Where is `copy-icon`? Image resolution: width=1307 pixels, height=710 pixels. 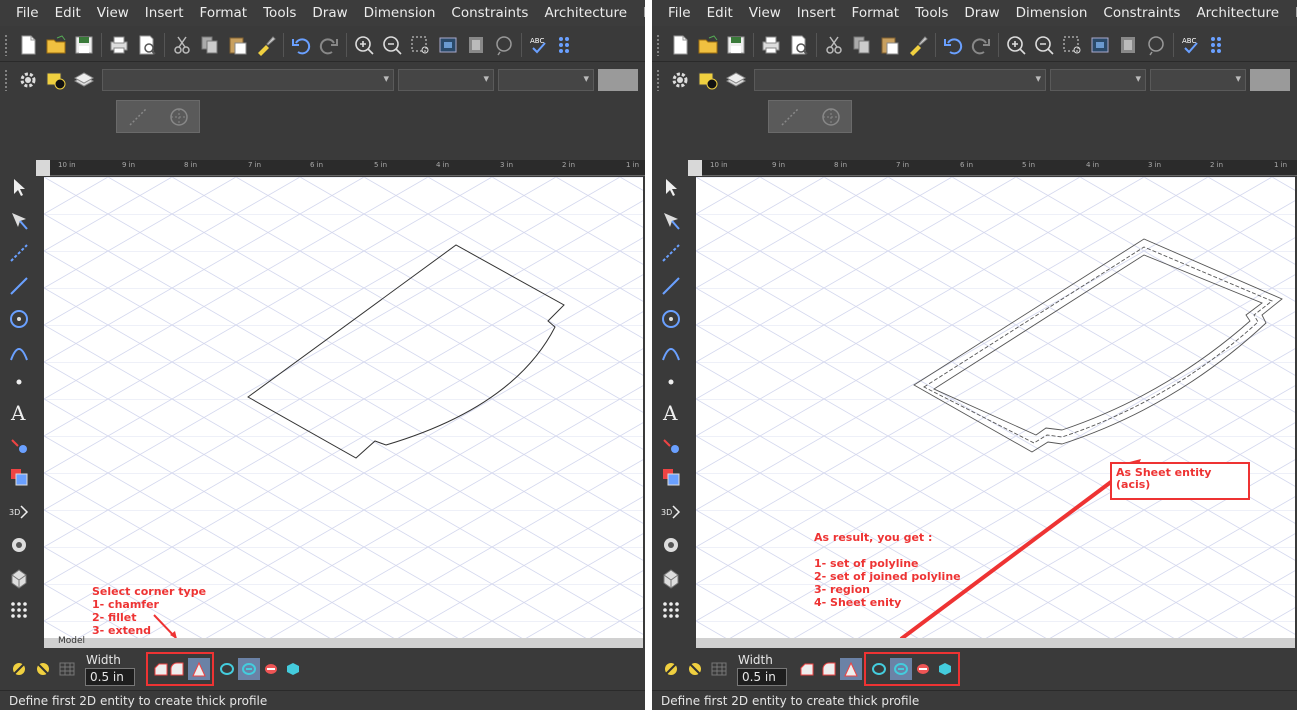
copy-icon is located at coordinates (862, 45).